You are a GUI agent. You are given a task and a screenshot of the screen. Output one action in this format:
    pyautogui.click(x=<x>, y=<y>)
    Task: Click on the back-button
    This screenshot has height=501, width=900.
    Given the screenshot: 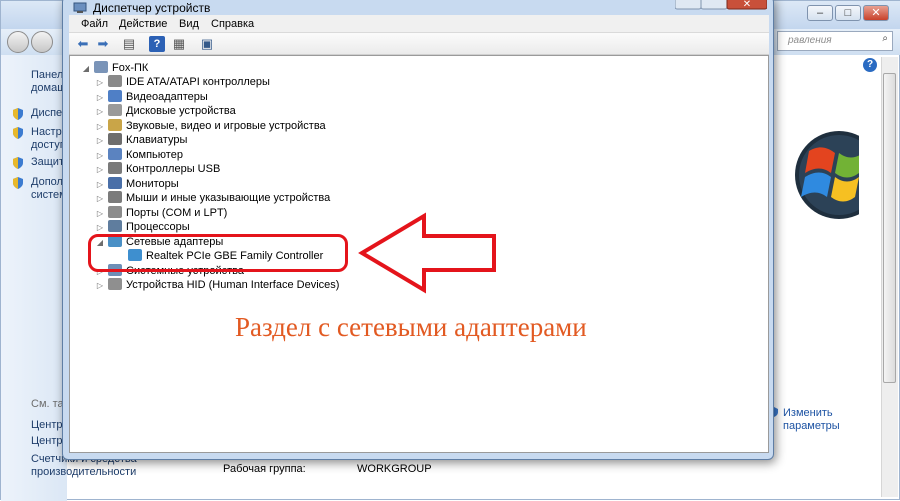 What is the action you would take?
    pyautogui.click(x=18, y=42)
    